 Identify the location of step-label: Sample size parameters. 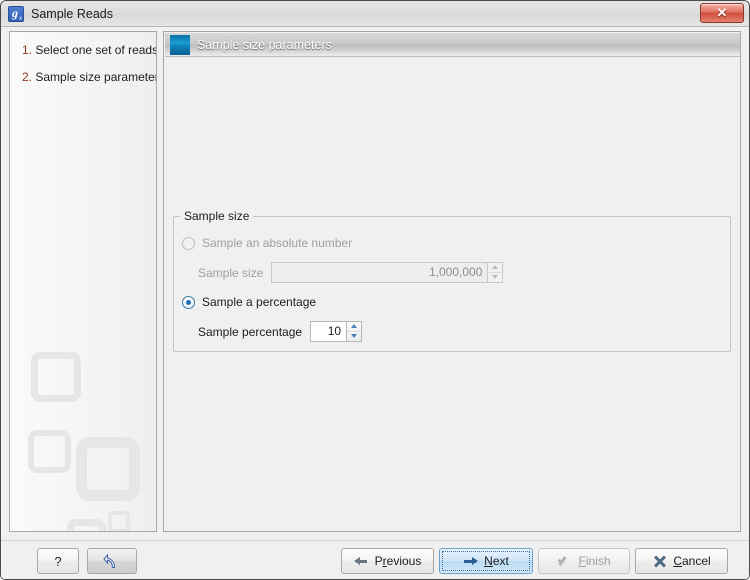
(96, 77).